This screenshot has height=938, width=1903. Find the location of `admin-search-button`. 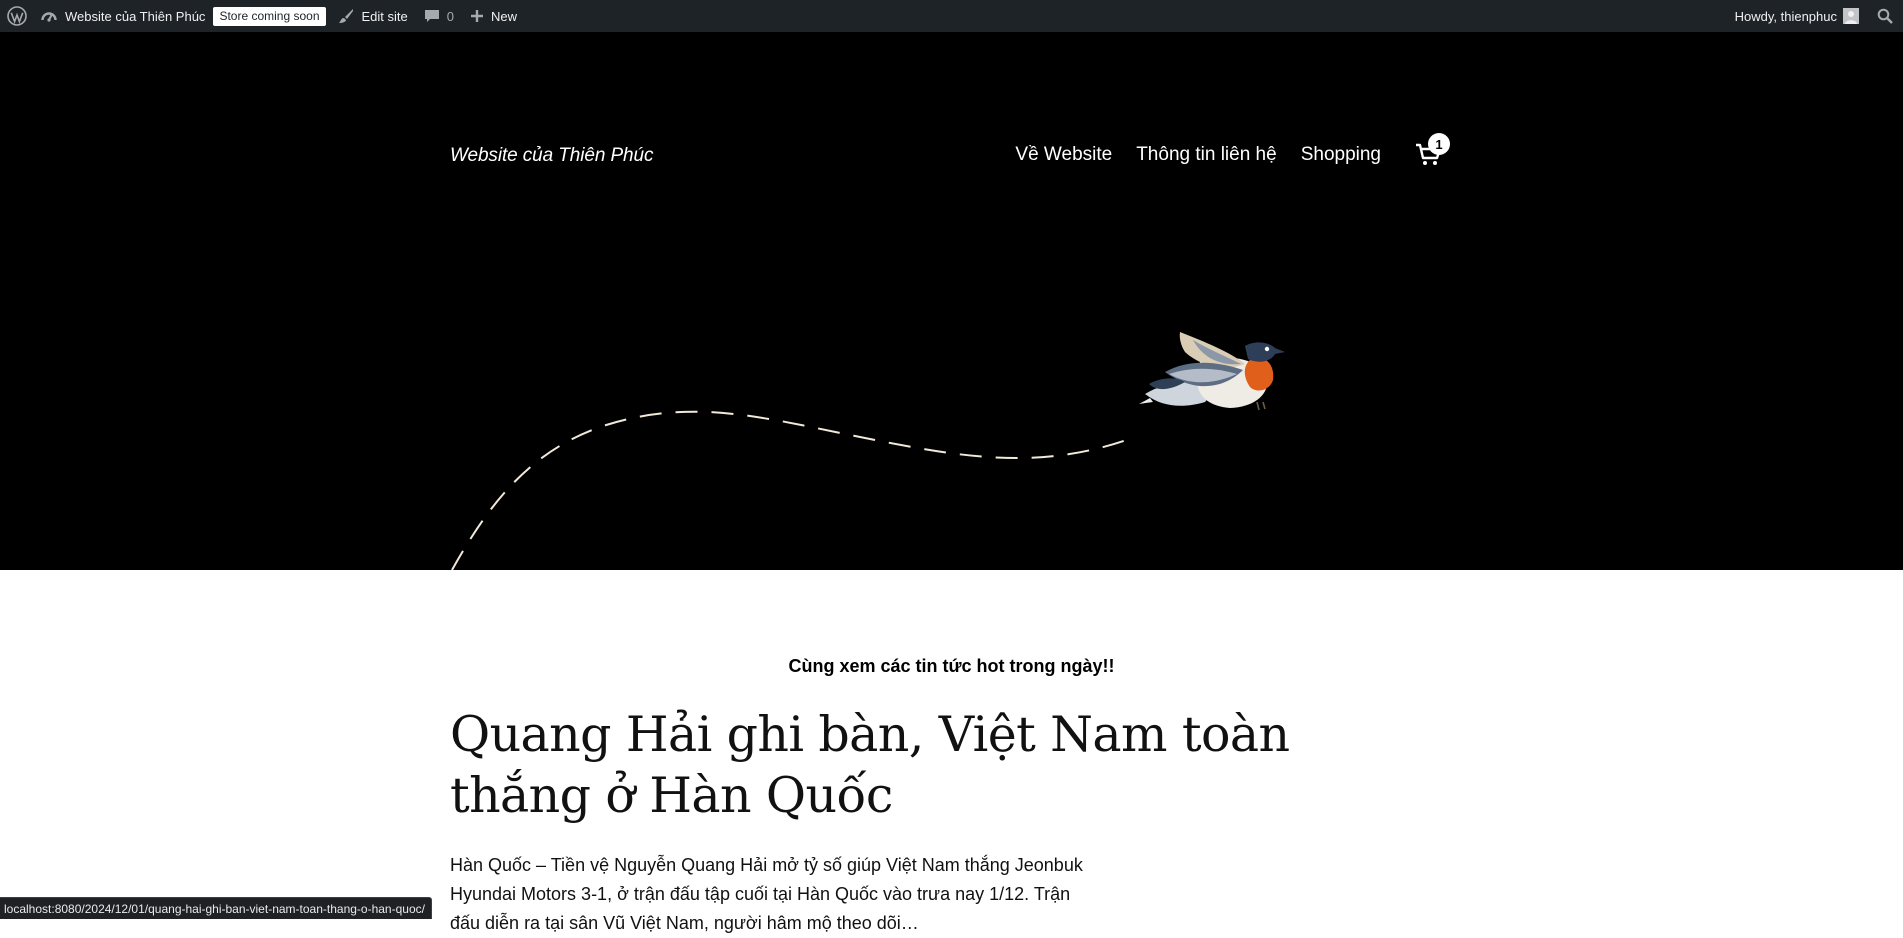

admin-search-button is located at coordinates (1884, 16).